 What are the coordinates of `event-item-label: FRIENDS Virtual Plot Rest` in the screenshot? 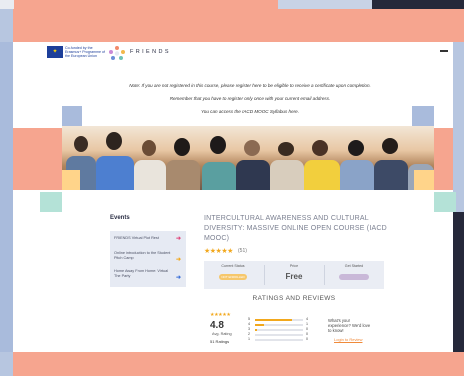 It's located at (144, 238).